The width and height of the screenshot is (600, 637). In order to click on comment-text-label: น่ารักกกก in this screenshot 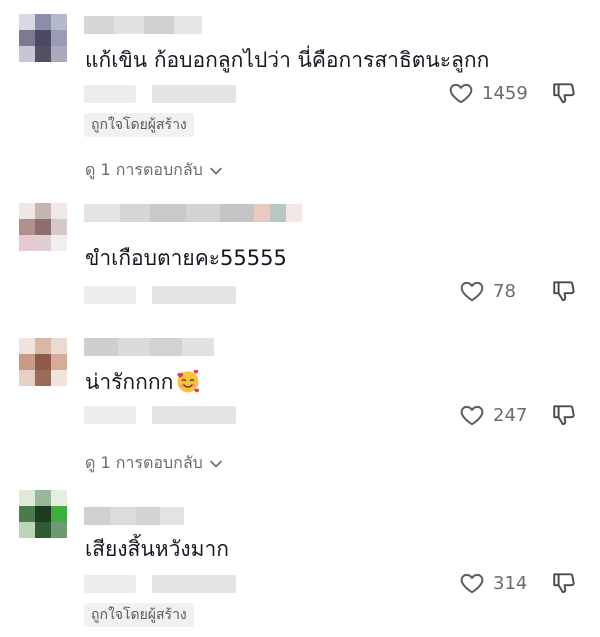, I will do `click(129, 382)`.